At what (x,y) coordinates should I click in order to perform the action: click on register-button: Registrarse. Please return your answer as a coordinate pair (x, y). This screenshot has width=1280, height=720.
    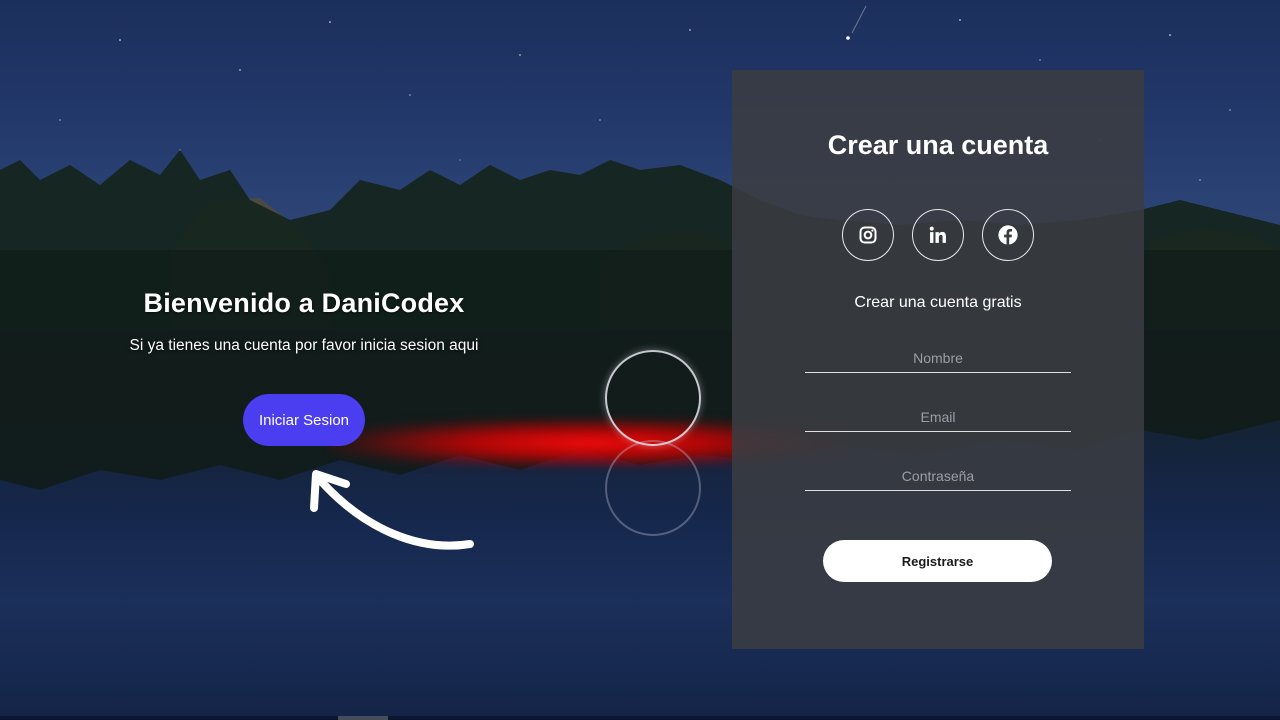
    Looking at the image, I should click on (937, 561).